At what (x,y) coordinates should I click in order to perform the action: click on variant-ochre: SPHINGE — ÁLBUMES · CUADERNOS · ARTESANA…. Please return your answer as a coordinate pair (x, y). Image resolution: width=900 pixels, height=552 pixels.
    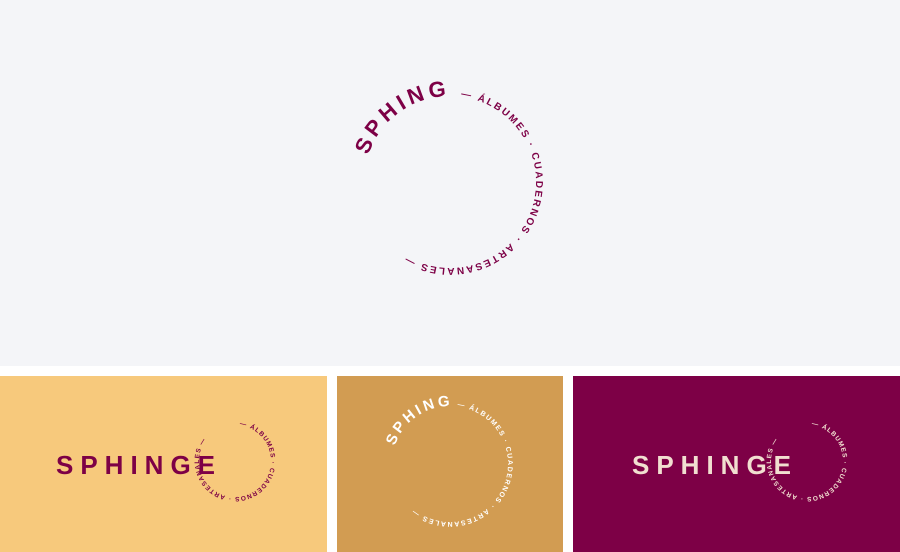
    Looking at the image, I should click on (450, 464).